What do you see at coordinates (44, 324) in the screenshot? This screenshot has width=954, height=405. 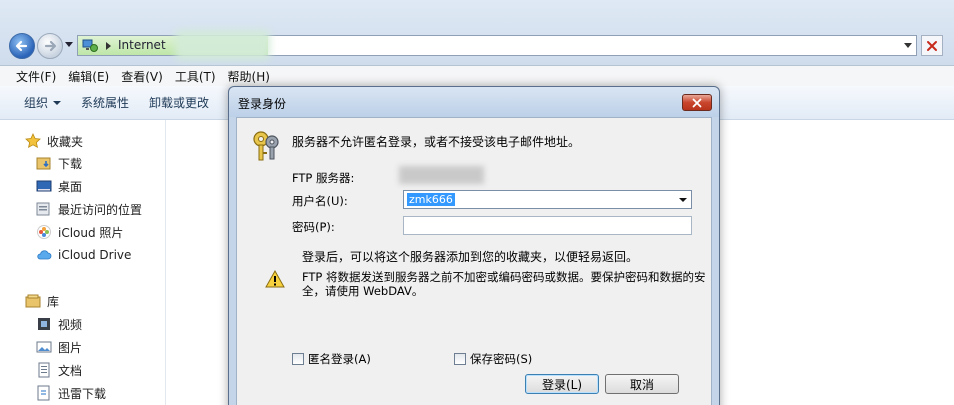 I see `video-icon` at bounding box center [44, 324].